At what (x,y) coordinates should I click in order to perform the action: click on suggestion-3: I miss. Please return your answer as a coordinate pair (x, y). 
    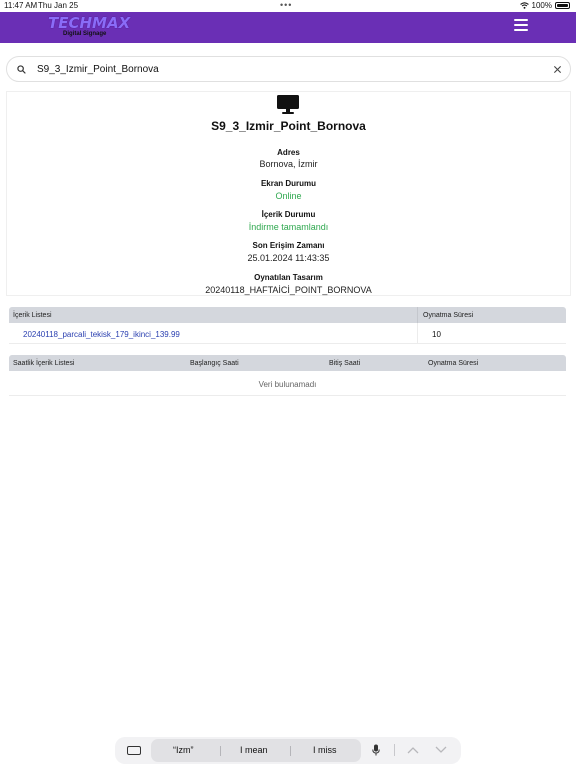
    Looking at the image, I should click on (325, 750).